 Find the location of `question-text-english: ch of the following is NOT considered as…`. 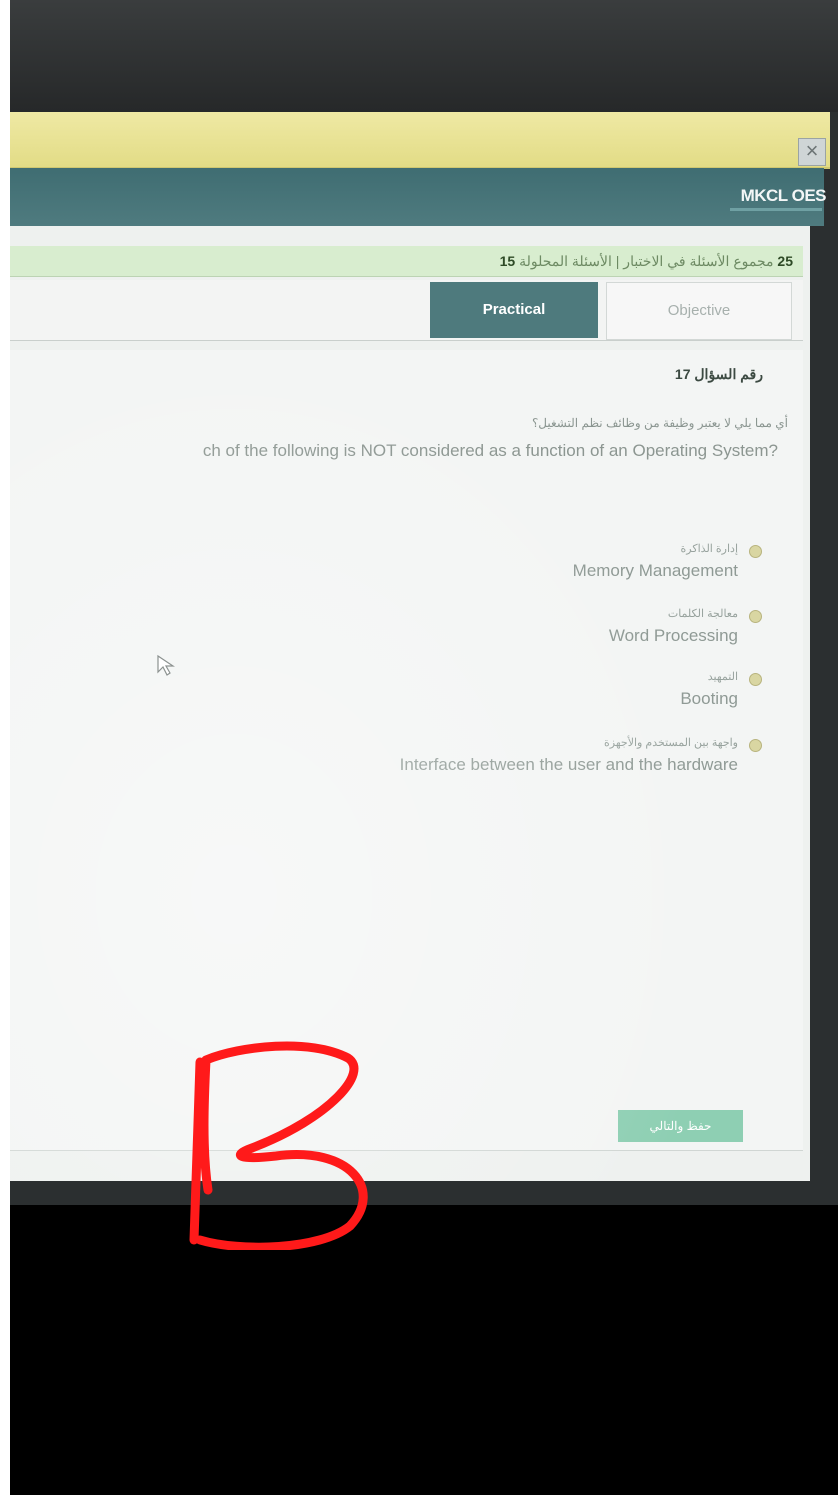

question-text-english: ch of the following is NOT considered as… is located at coordinates (490, 450).